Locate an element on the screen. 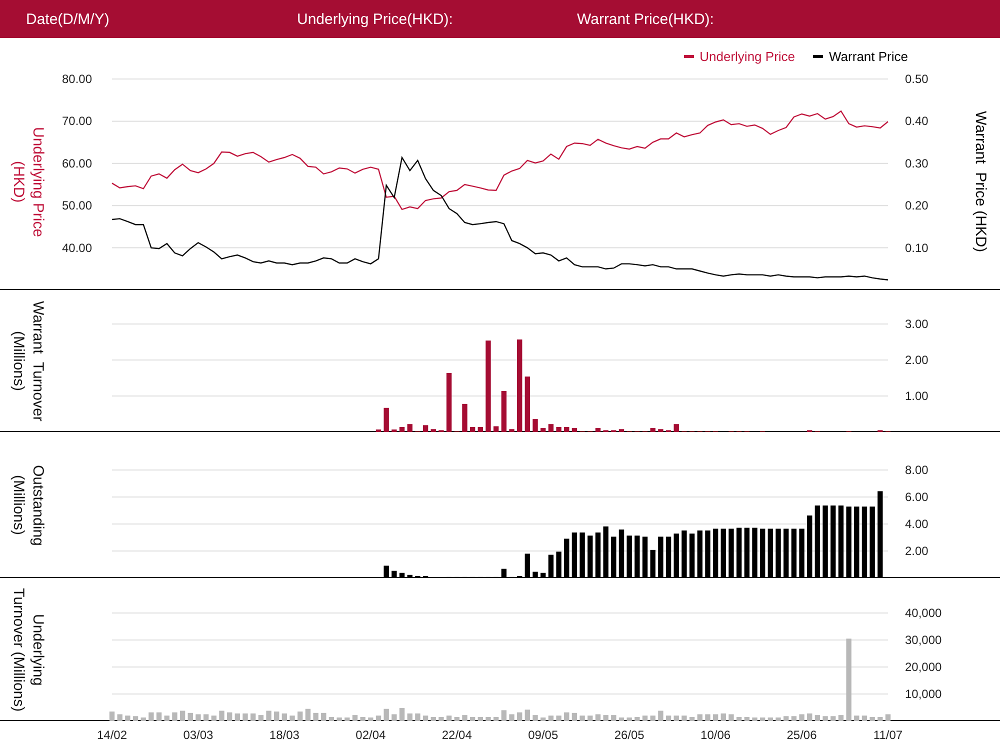  axis-tick-label: 8.00 is located at coordinates (916, 470).